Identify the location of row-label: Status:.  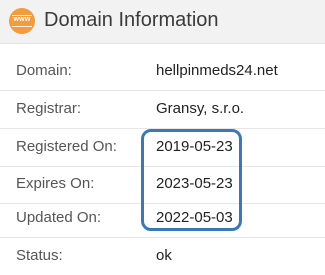
(39, 255).